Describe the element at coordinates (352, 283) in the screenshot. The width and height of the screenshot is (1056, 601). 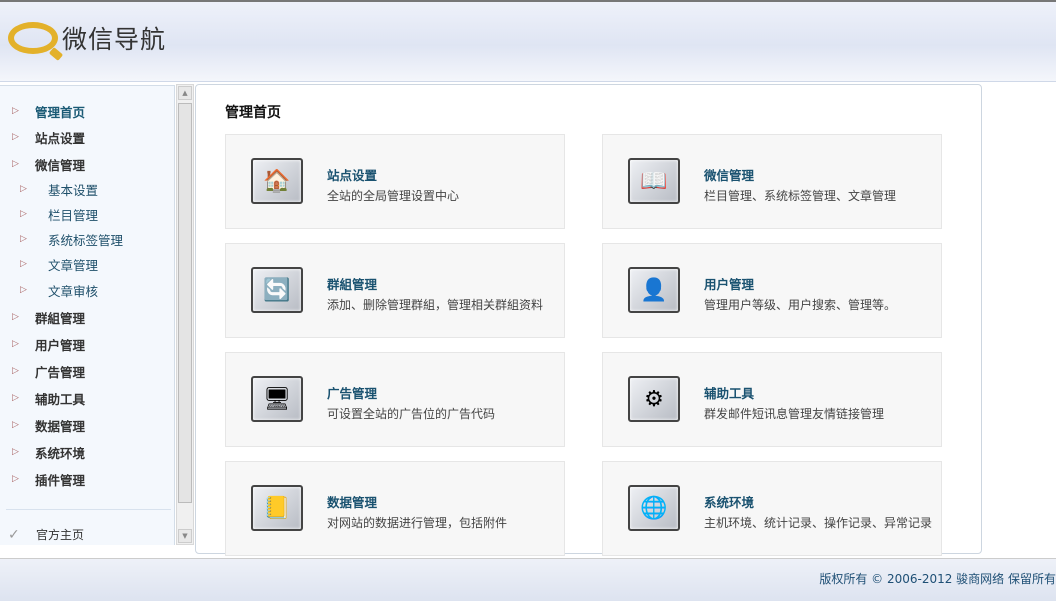
I see `card-title: 群組管理` at that location.